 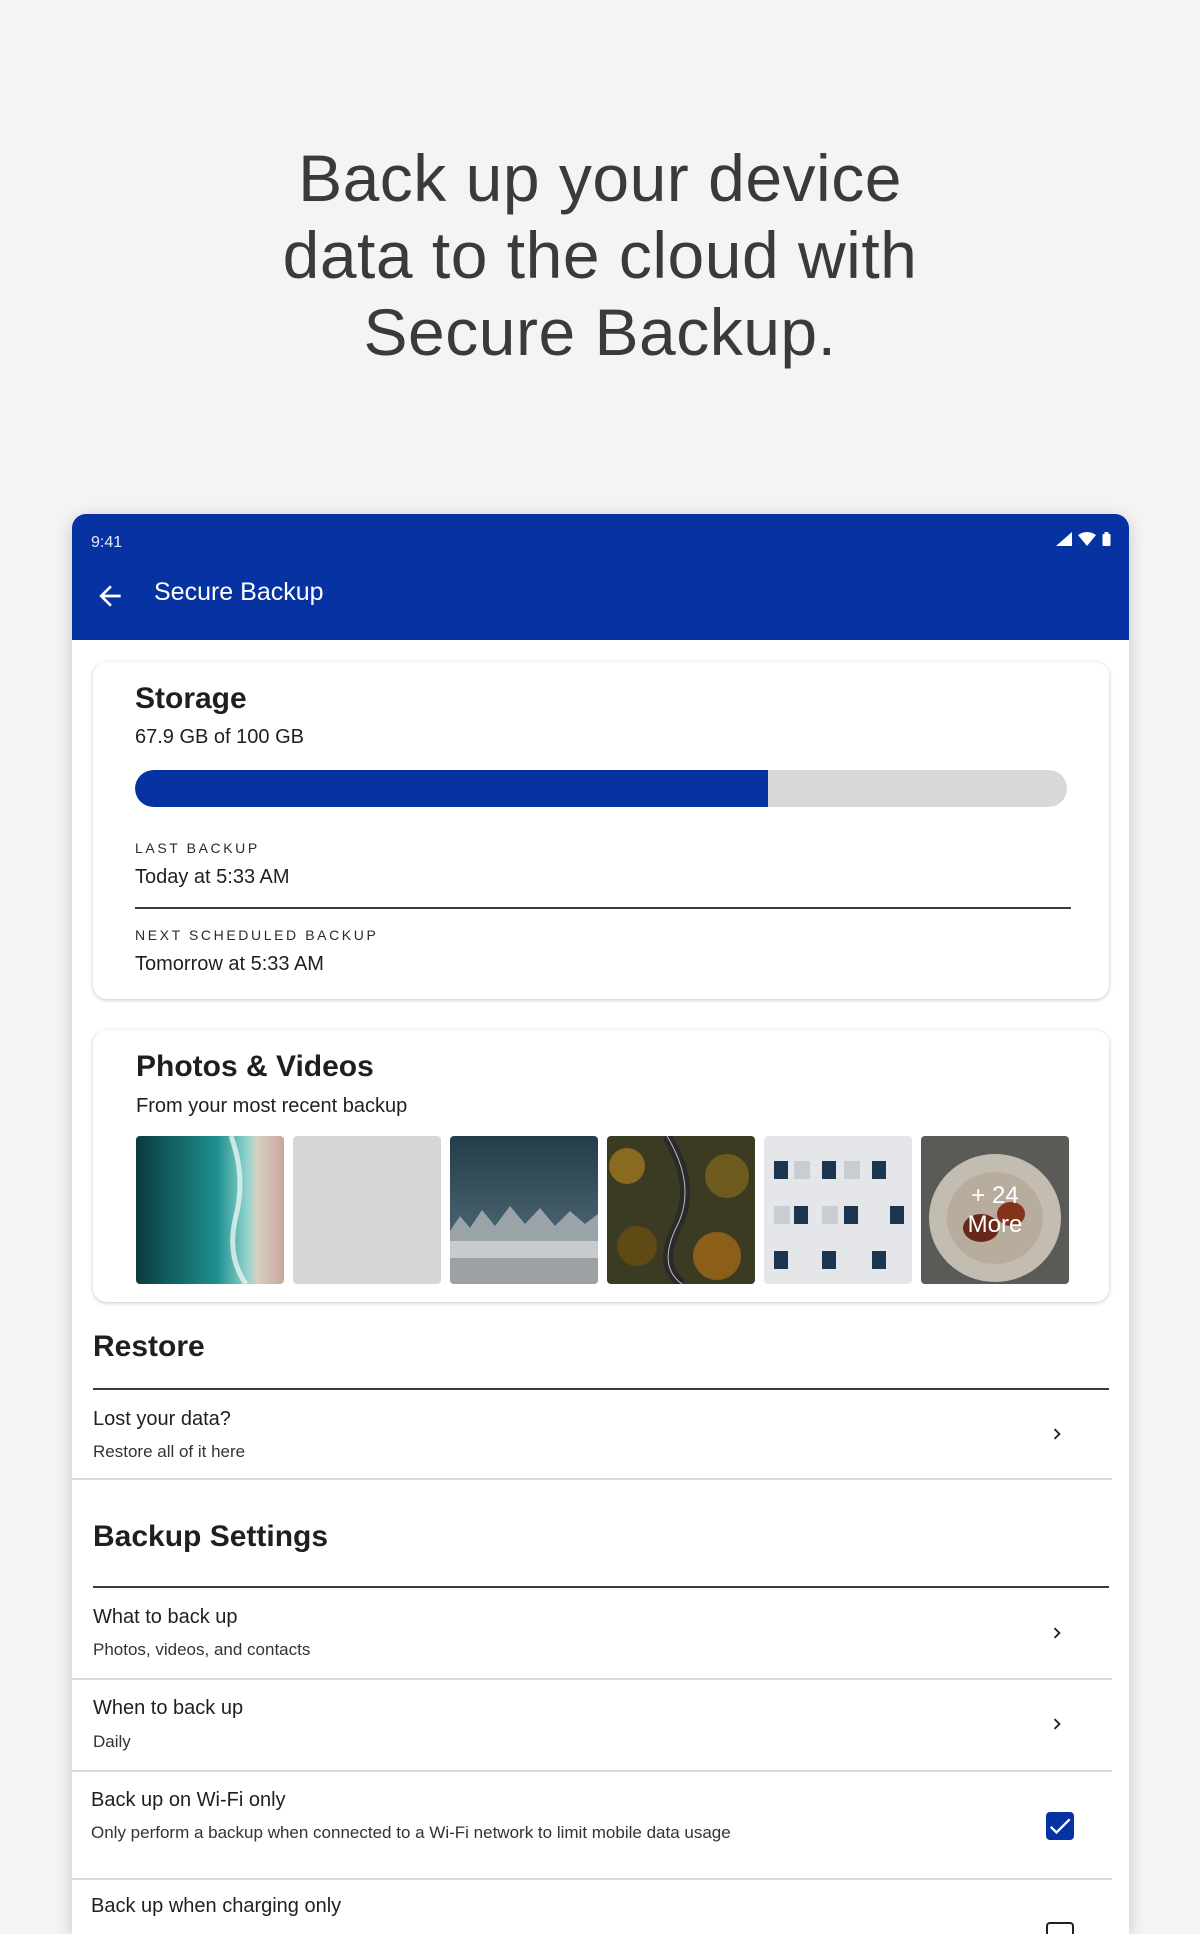 What do you see at coordinates (165, 1617) in the screenshot?
I see `what-to-back-up-title: What to back up` at bounding box center [165, 1617].